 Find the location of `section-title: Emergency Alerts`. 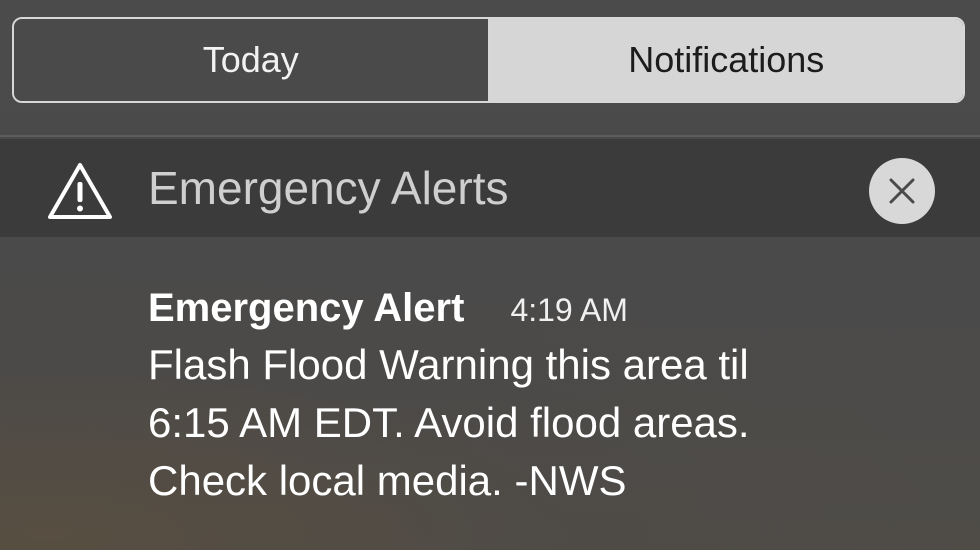

section-title: Emergency Alerts is located at coordinates (328, 188).